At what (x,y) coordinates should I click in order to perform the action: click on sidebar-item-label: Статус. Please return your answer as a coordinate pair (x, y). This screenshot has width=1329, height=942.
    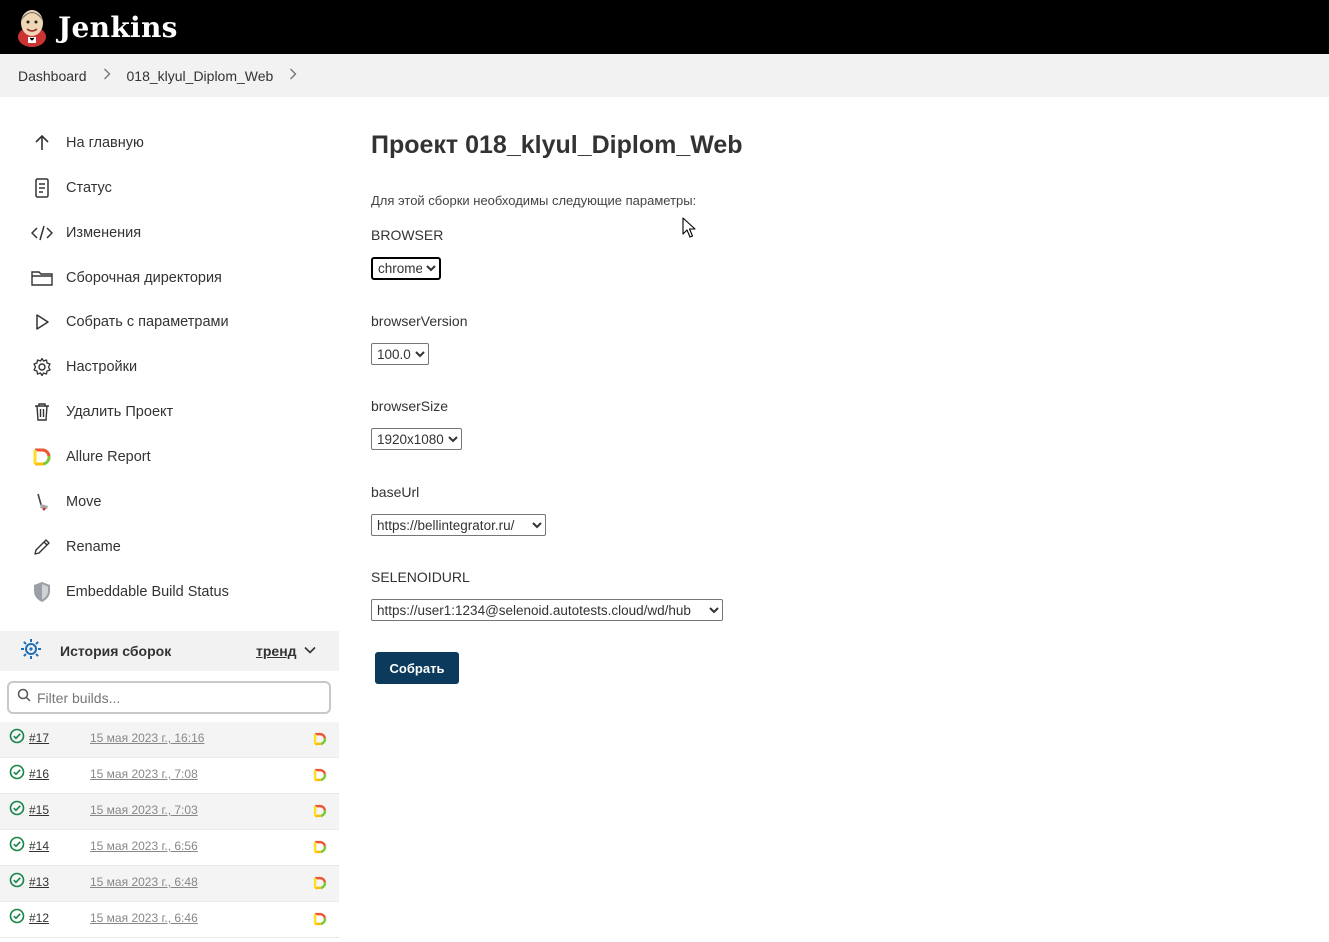
    Looking at the image, I should click on (89, 188).